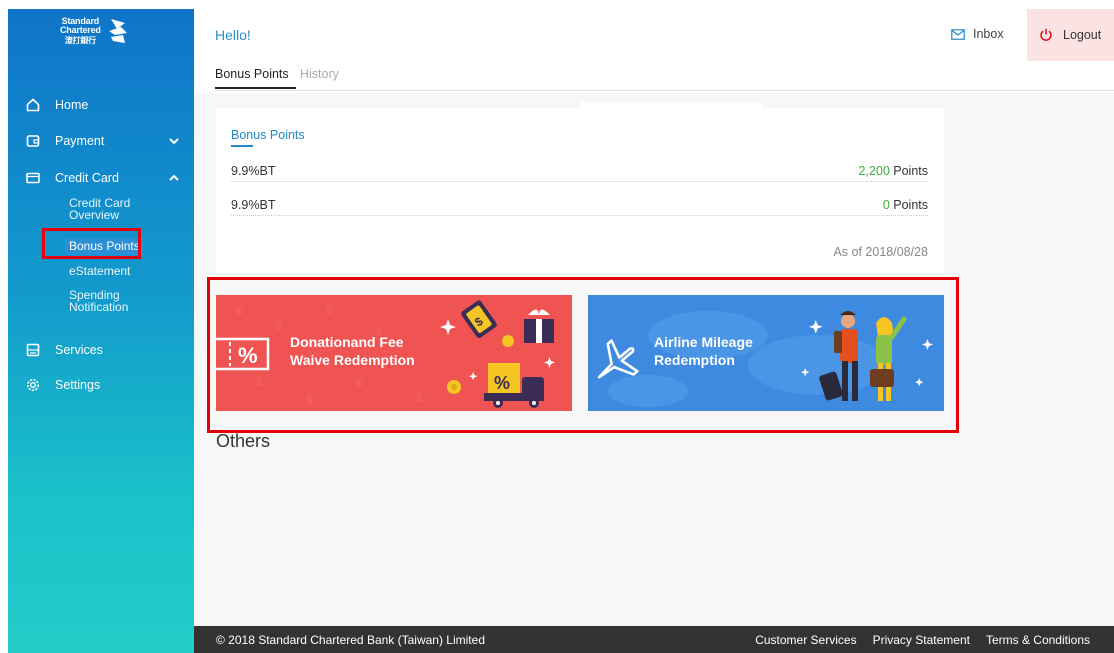  Describe the element at coordinates (91, 243) in the screenshot. I see `highlight-box-bonus-points` at that location.